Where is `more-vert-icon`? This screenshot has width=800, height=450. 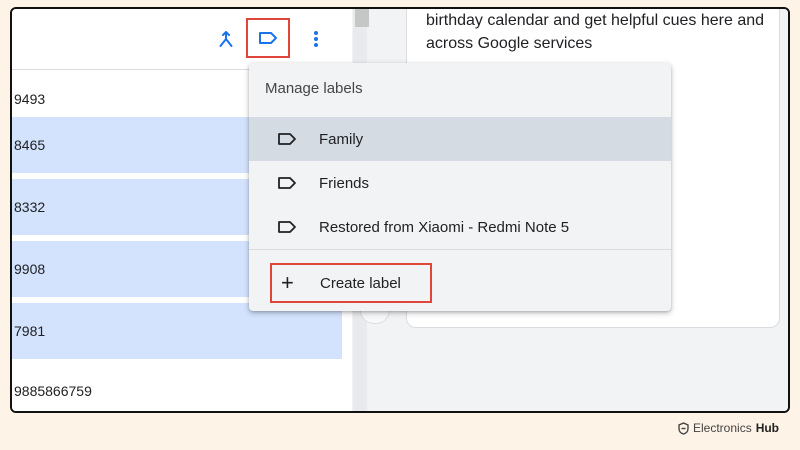
more-vert-icon is located at coordinates (316, 39).